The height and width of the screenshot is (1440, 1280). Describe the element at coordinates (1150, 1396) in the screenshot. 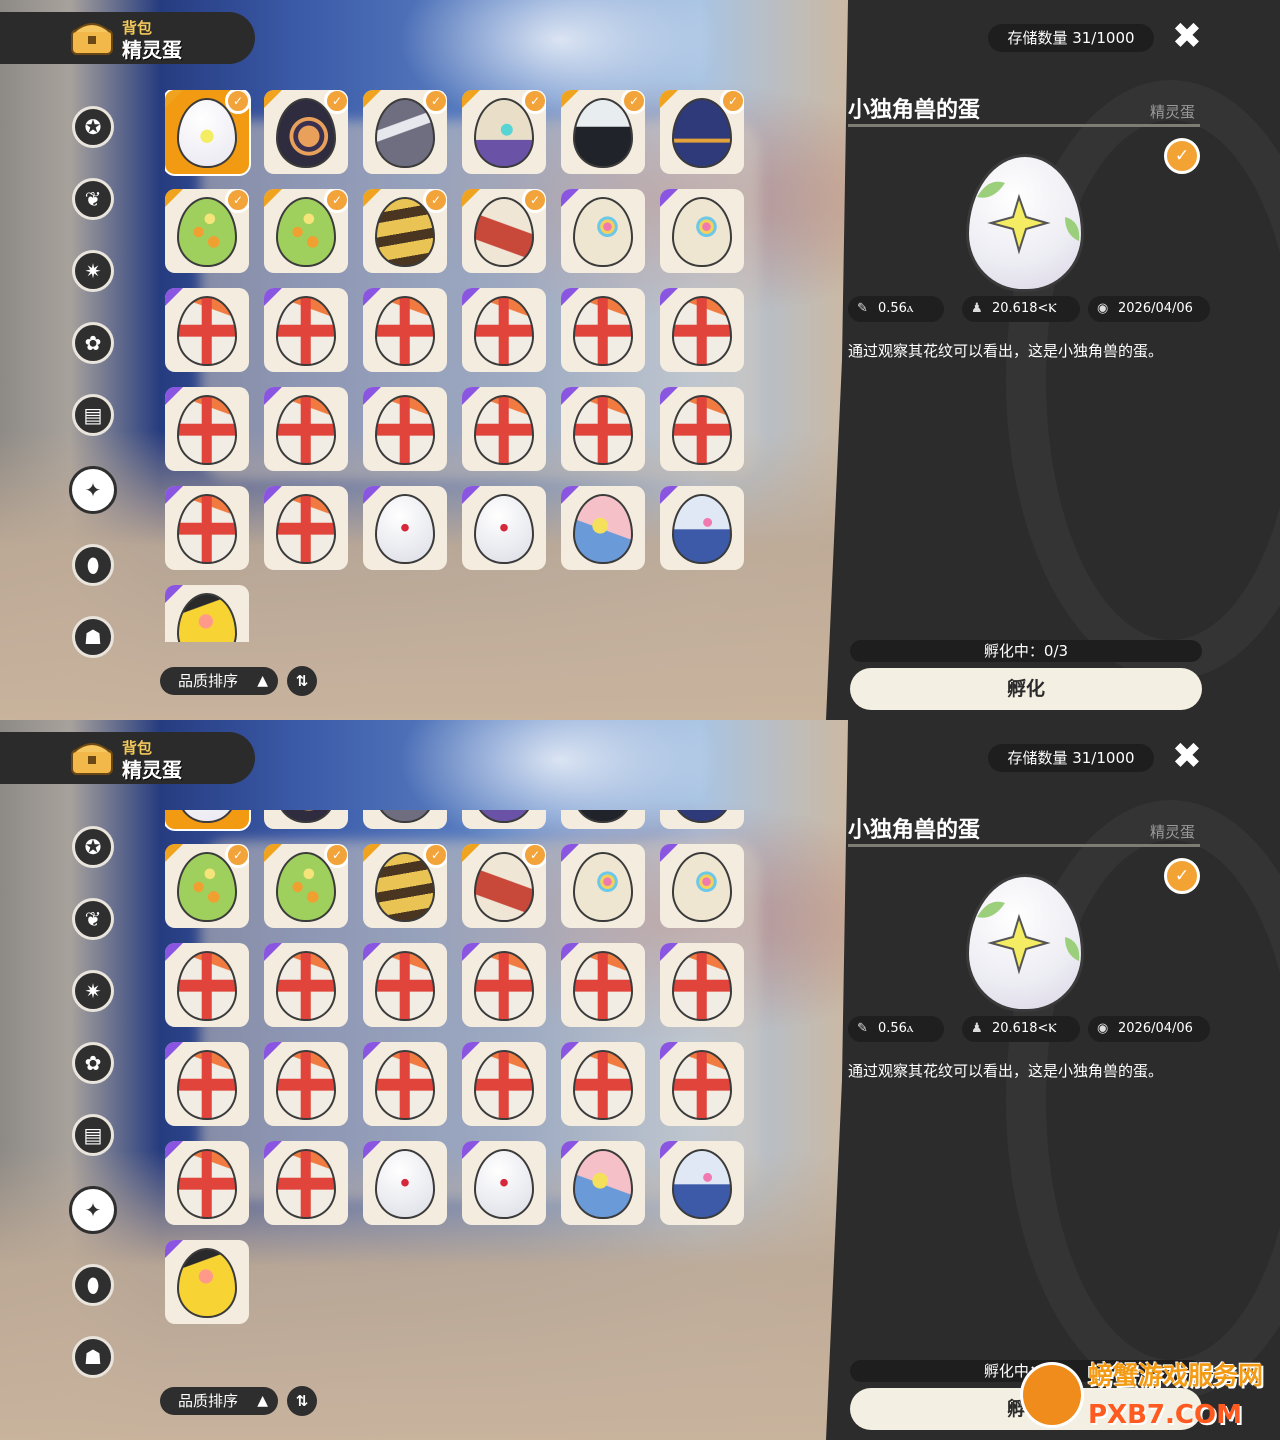

I see `site-watermark-logo: 螃蟹游戏服务网 PXB7.COM` at that location.